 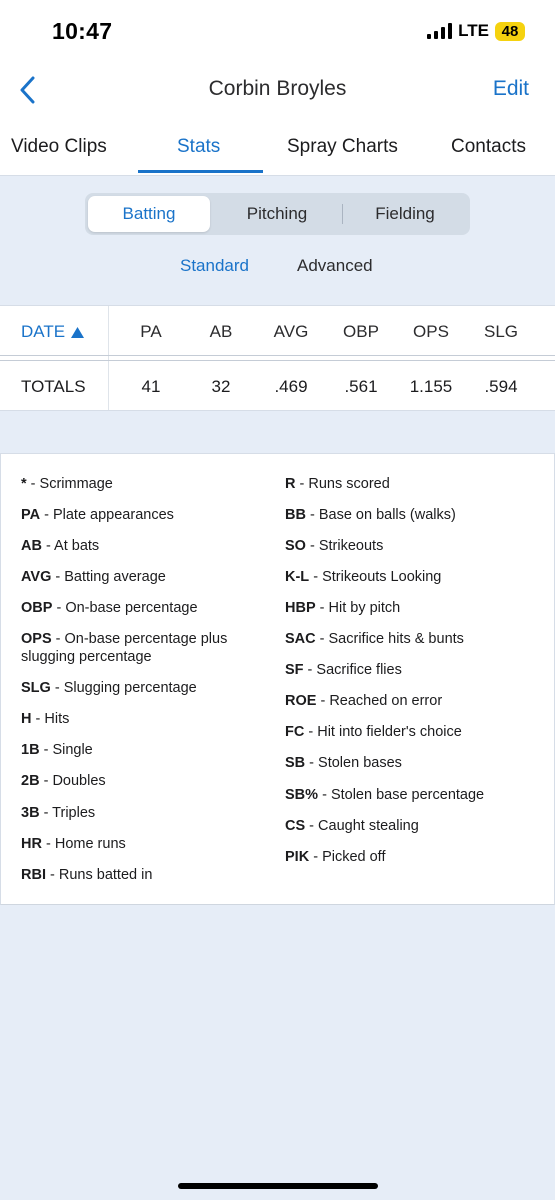 What do you see at coordinates (334, 546) in the screenshot?
I see `legend-item: SO - Strikeouts` at bounding box center [334, 546].